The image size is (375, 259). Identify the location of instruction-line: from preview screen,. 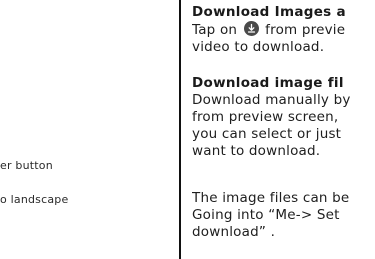
(265, 117).